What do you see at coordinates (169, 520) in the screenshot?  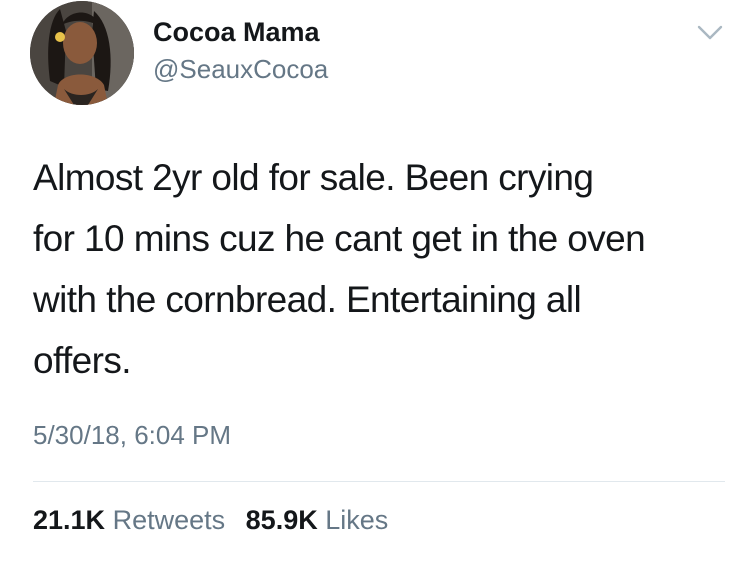 I see `retweets-label: Retweets` at bounding box center [169, 520].